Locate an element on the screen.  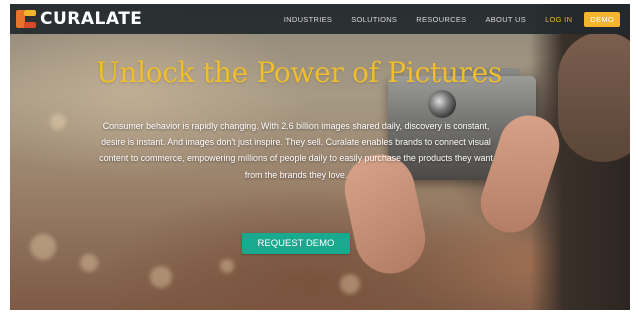
request-demo-button: REQUEST DEMO is located at coordinates (296, 243).